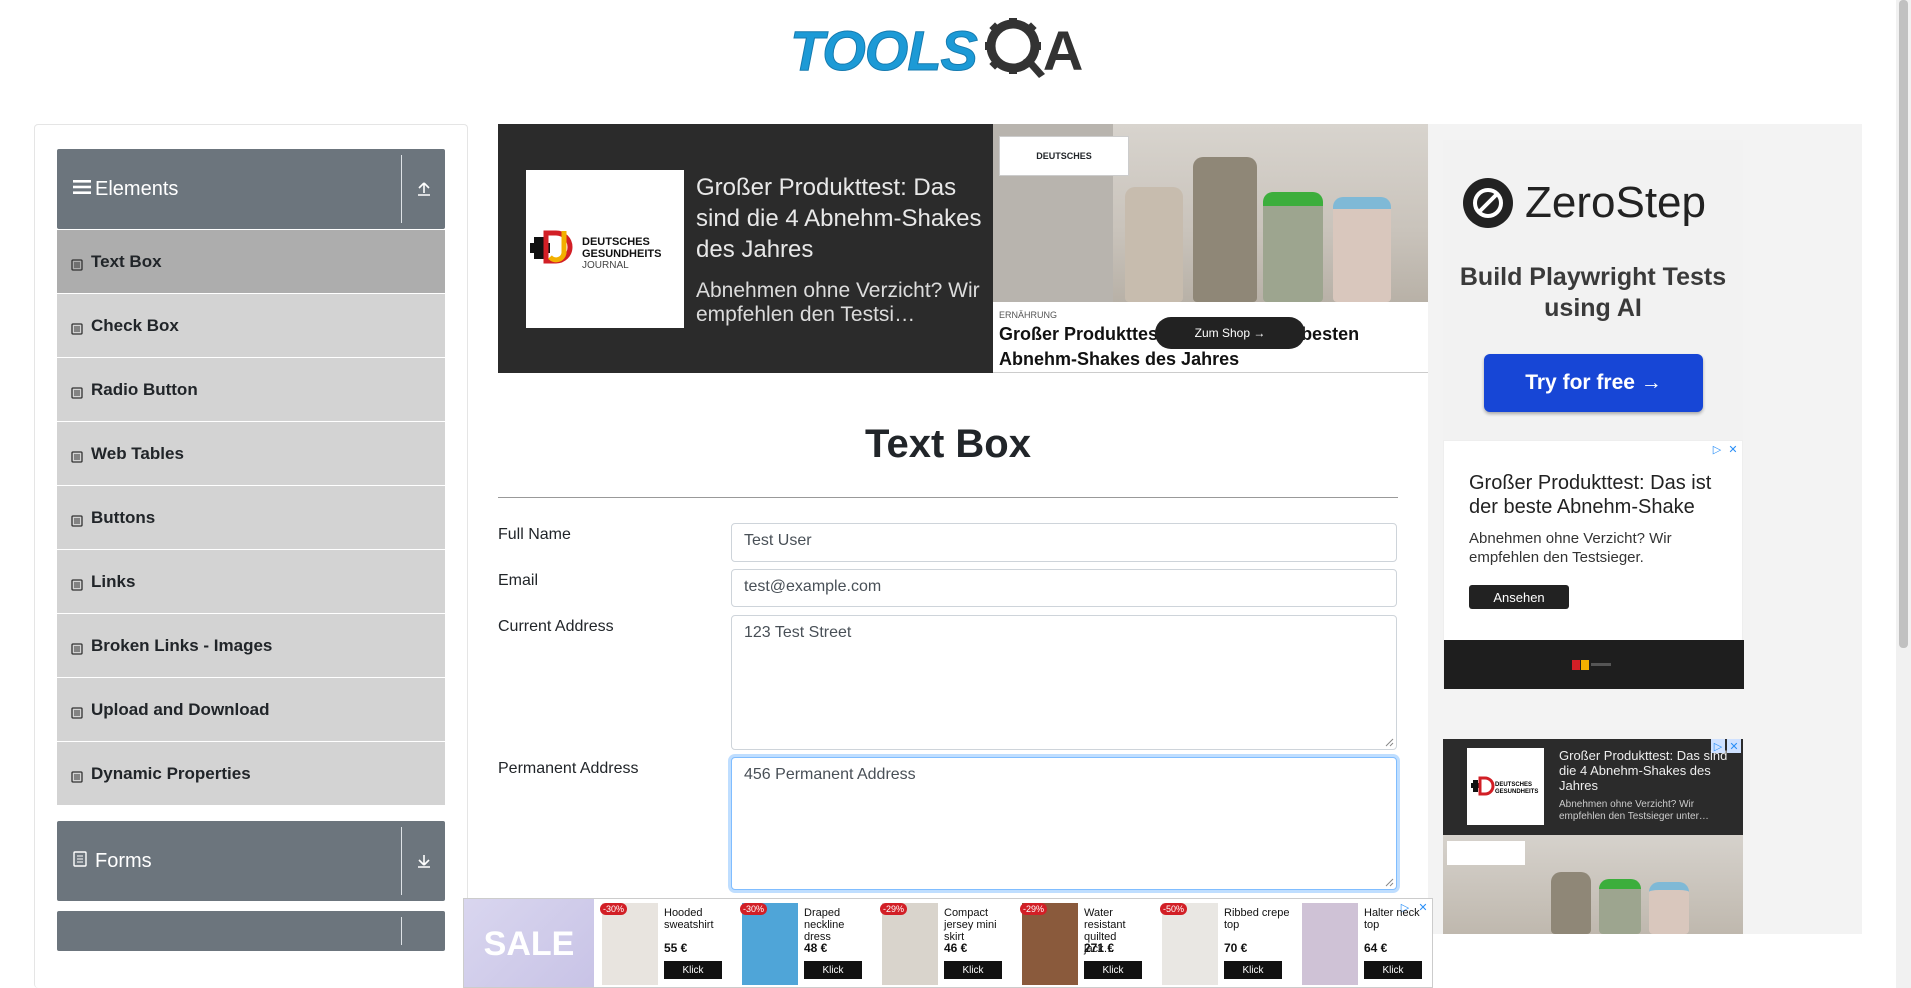 The height and width of the screenshot is (988, 1911). I want to click on sidebar-item-dynamic-properties: Dynamic Properties, so click(251, 774).